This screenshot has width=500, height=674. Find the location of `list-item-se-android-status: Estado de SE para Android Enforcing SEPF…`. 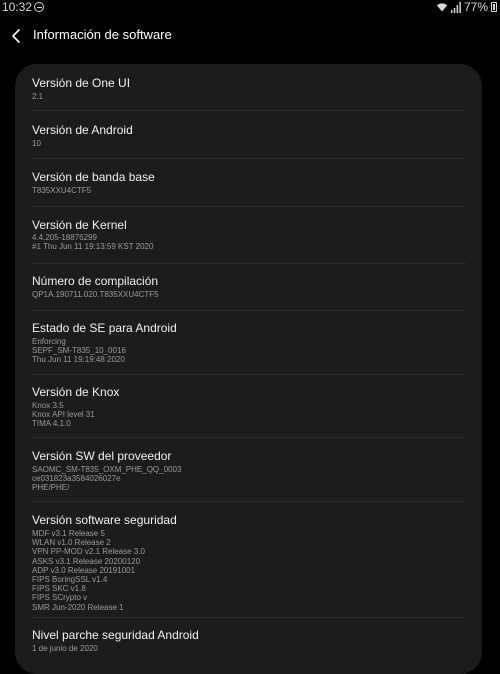

list-item-se-android-status: Estado de SE para Android Enforcing SEPF… is located at coordinates (248, 349).